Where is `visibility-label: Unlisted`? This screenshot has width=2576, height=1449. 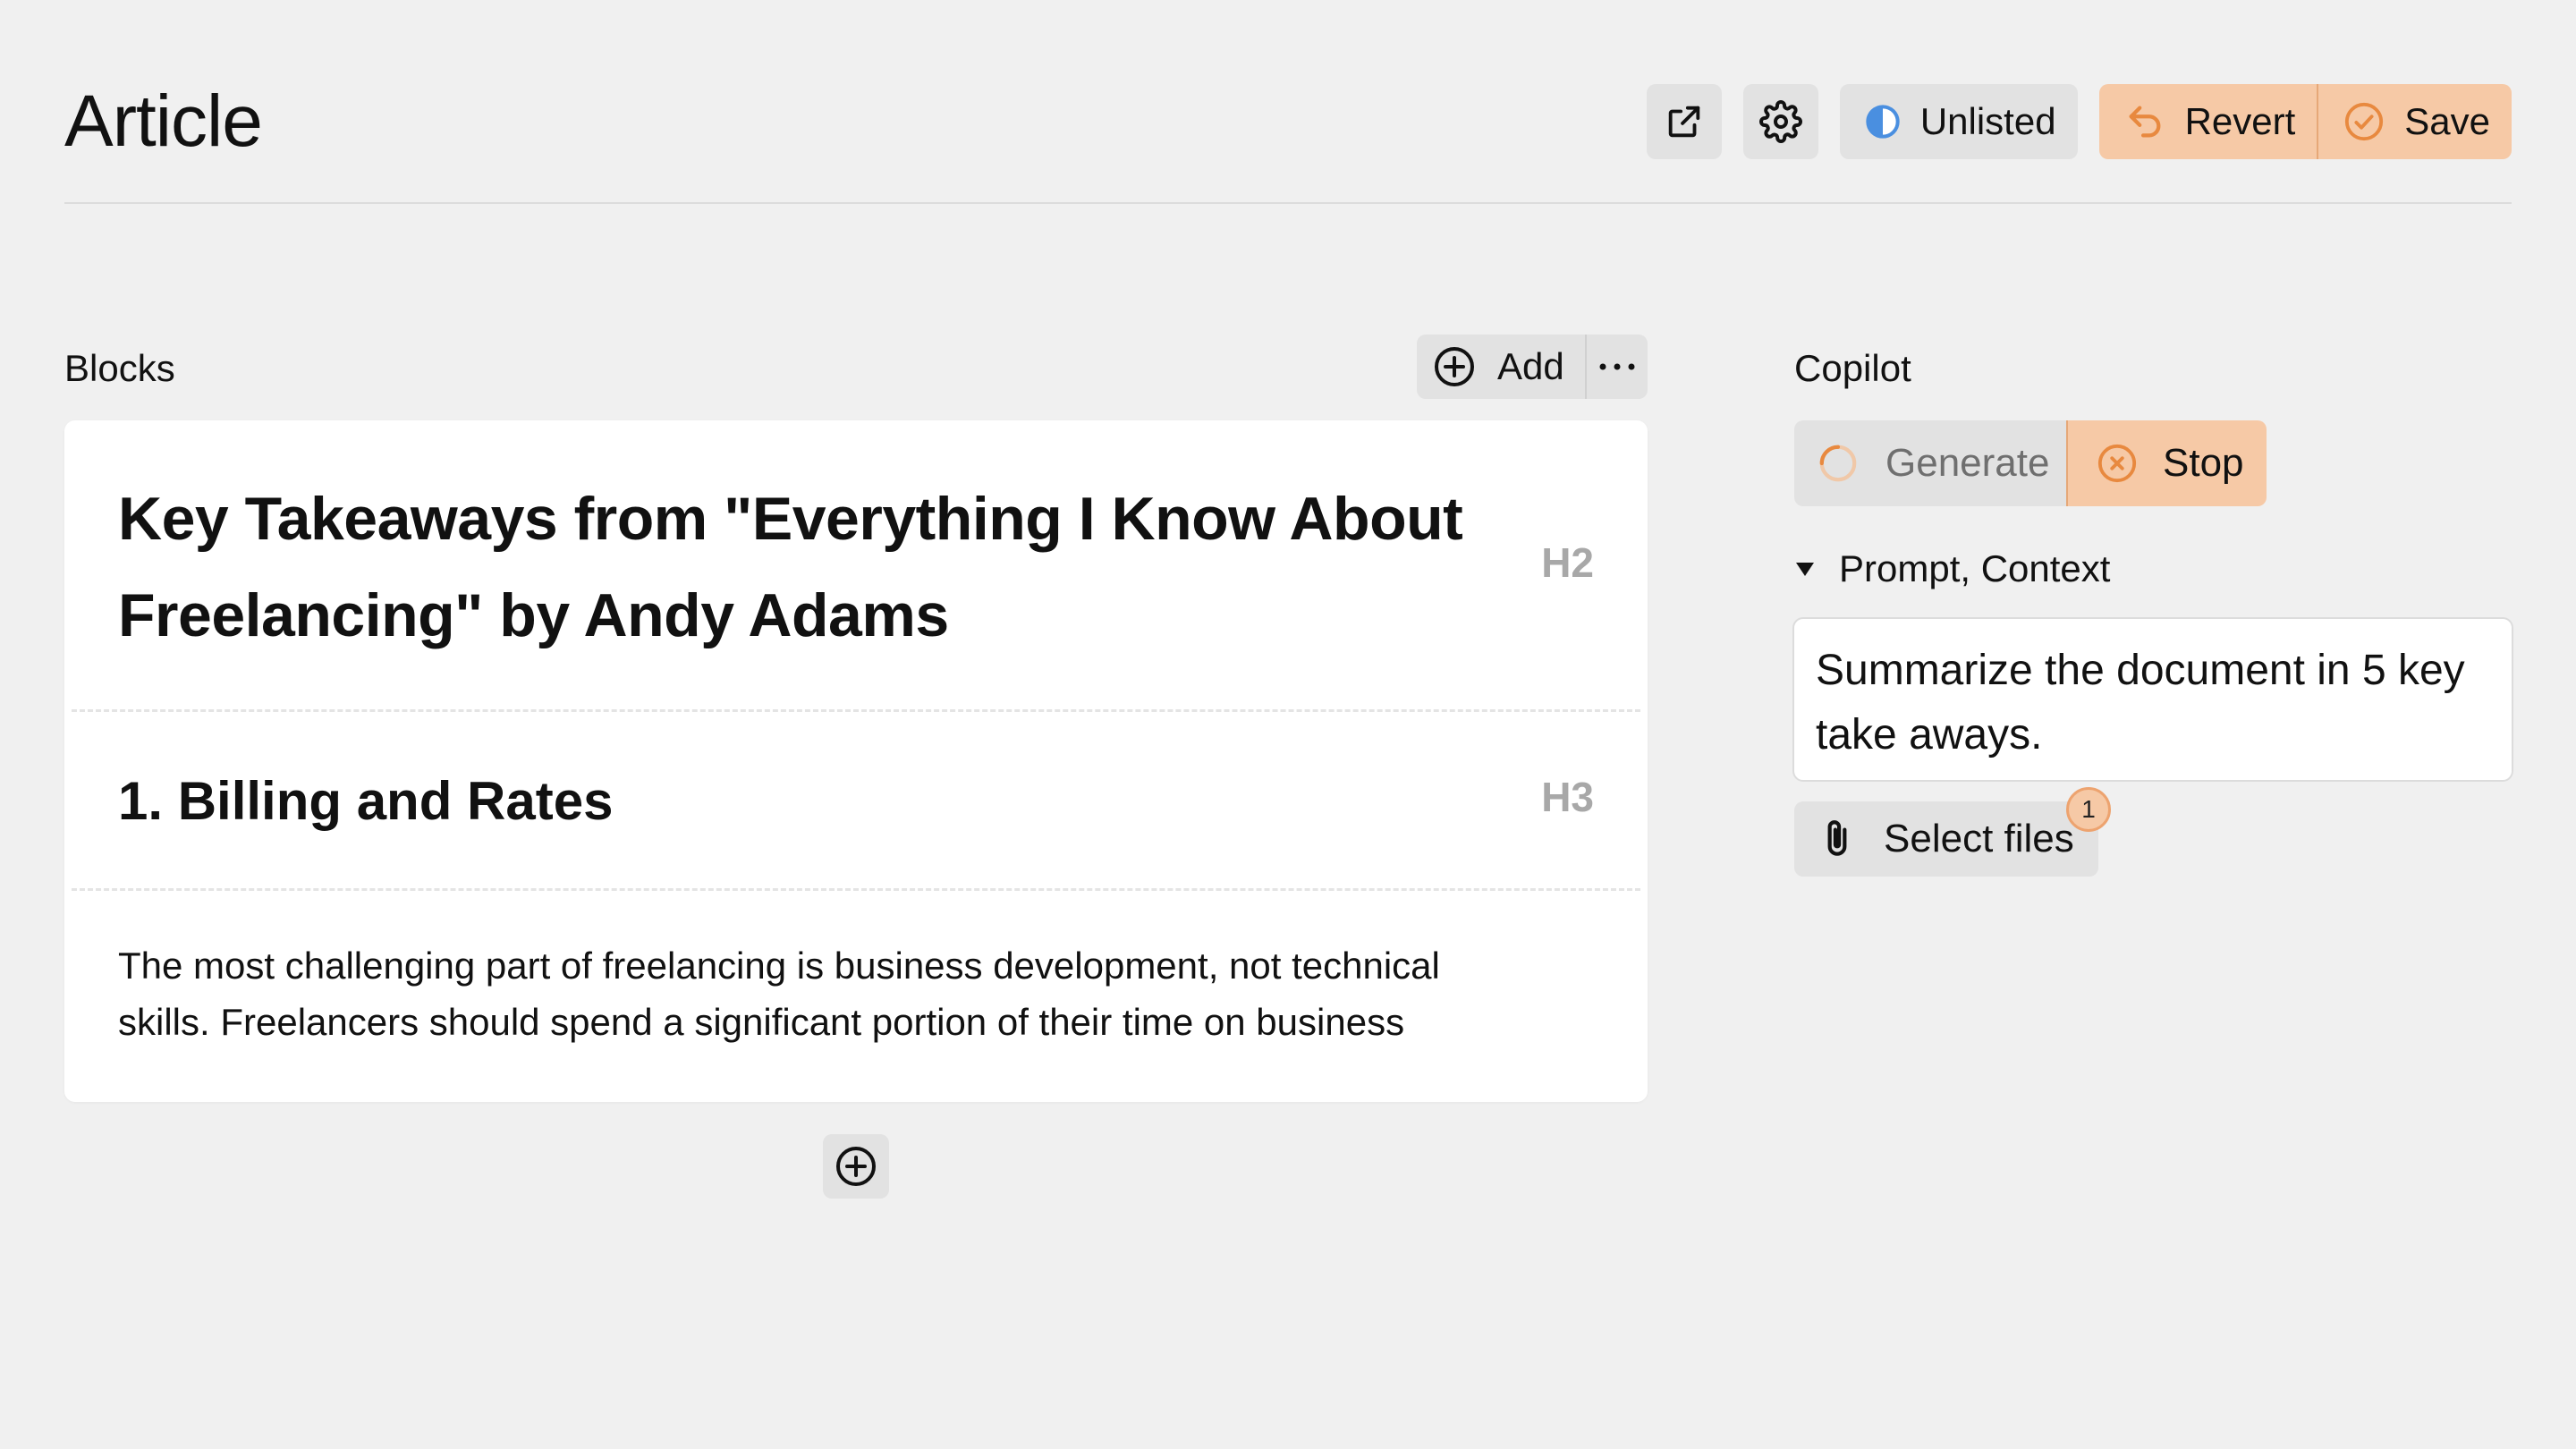
visibility-label: Unlisted is located at coordinates (1987, 121).